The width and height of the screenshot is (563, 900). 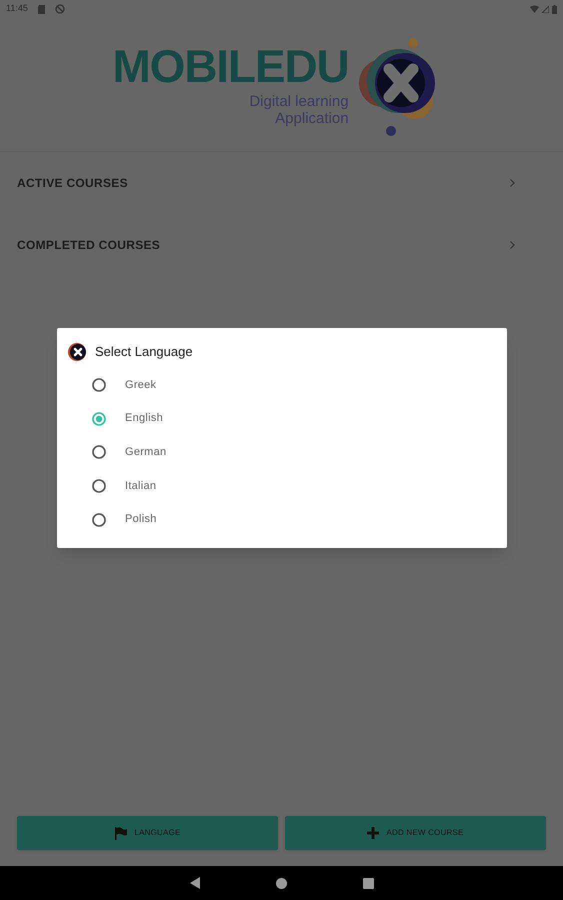 What do you see at coordinates (373, 833) in the screenshot?
I see `plus-icon` at bounding box center [373, 833].